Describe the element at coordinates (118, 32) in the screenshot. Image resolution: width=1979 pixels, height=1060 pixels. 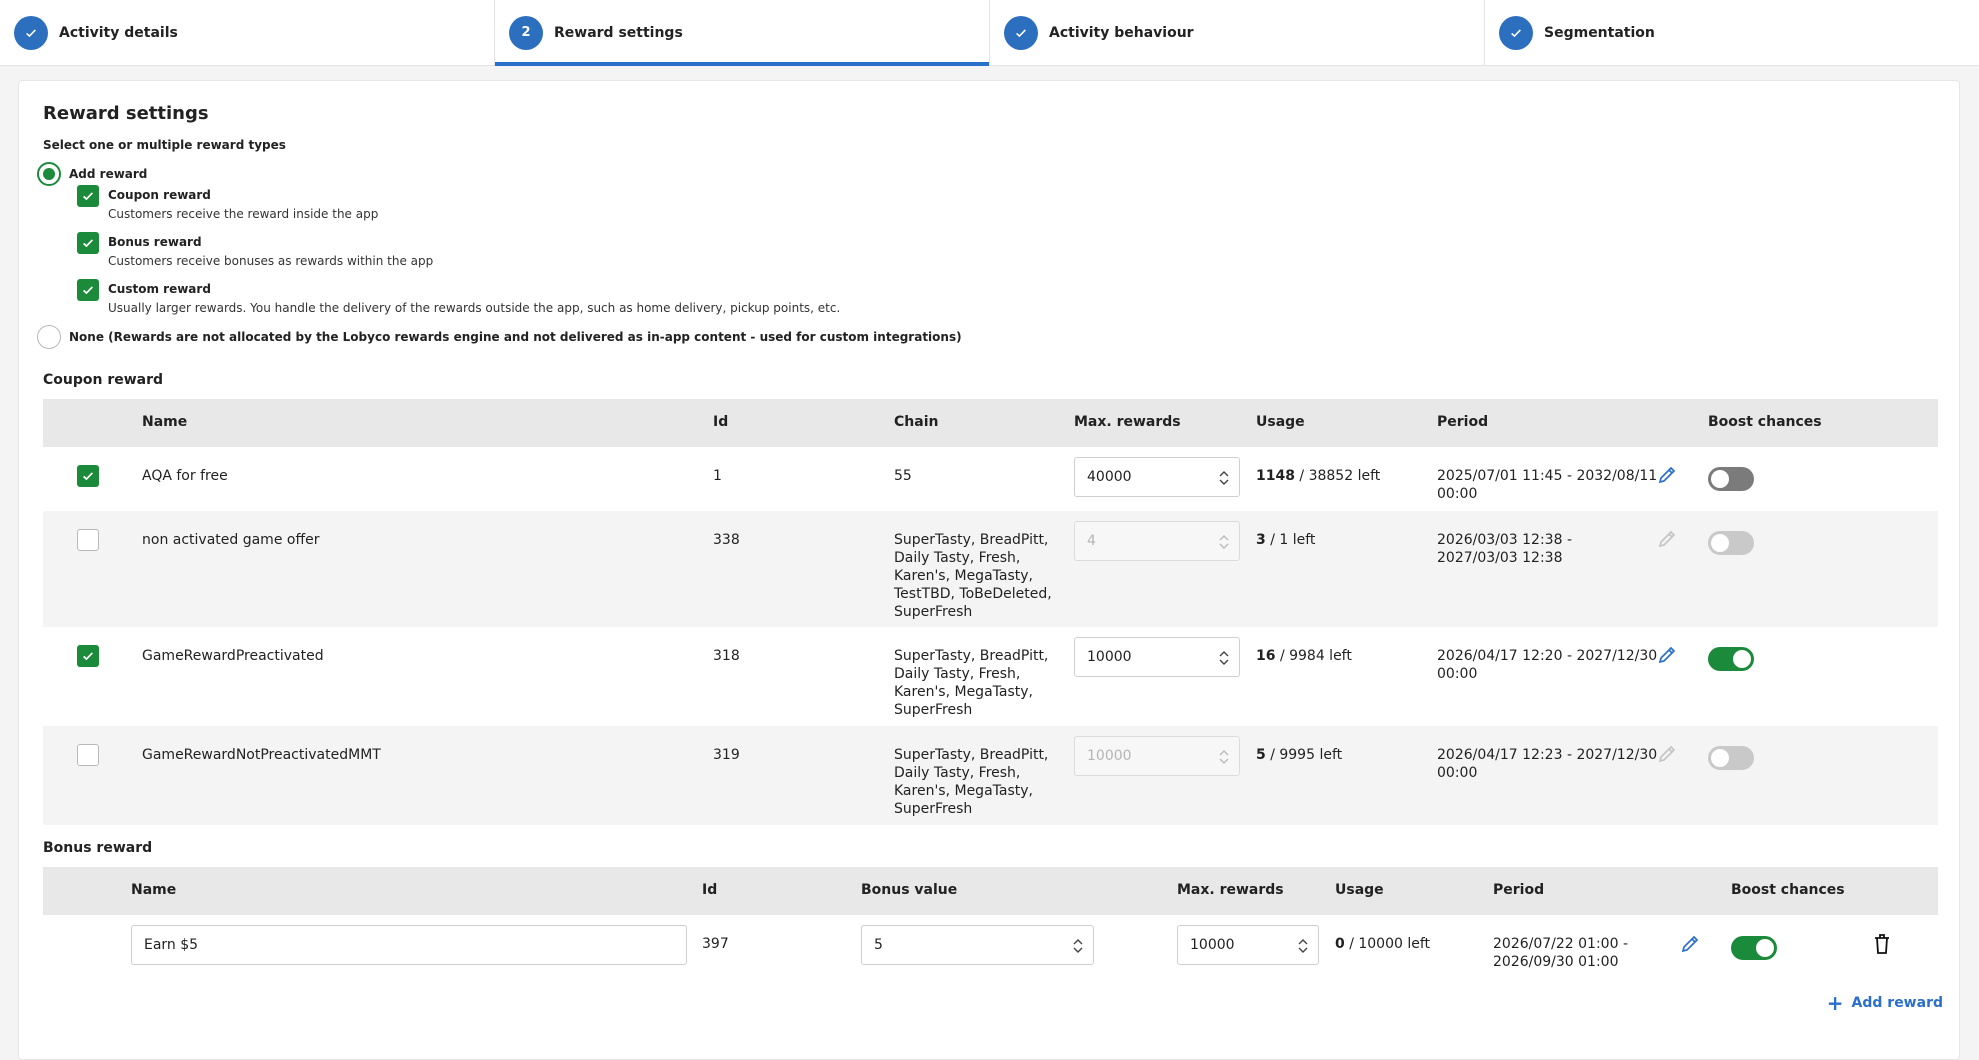
I see `step-label: Activity details` at that location.